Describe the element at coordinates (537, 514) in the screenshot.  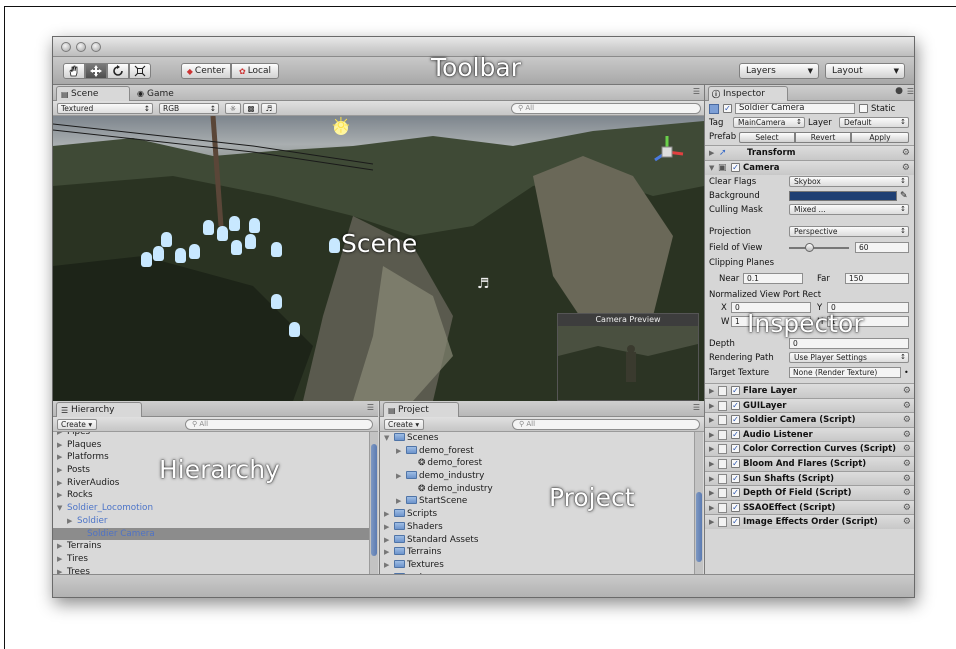
I see `project-item: ▶ Scripts` at that location.